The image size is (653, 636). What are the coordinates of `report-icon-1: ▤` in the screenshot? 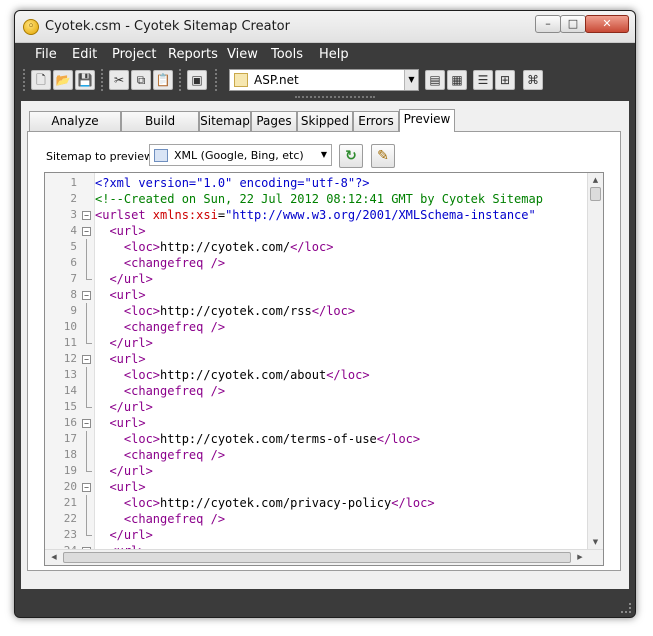 It's located at (435, 80).